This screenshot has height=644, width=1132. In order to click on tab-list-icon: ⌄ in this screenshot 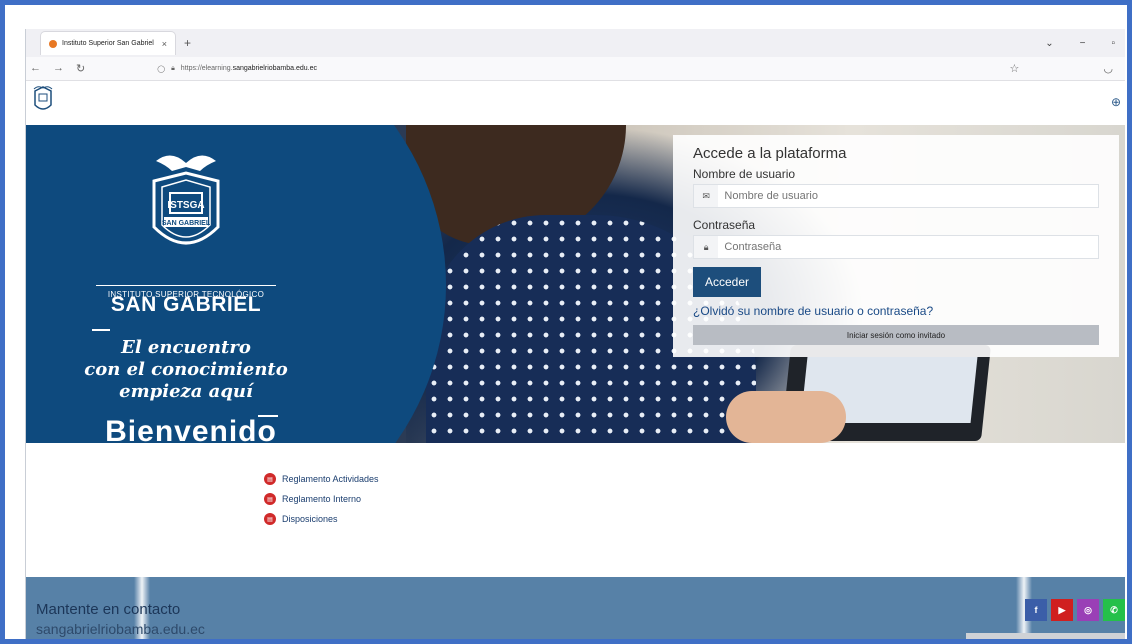, I will do `click(1049, 43)`.